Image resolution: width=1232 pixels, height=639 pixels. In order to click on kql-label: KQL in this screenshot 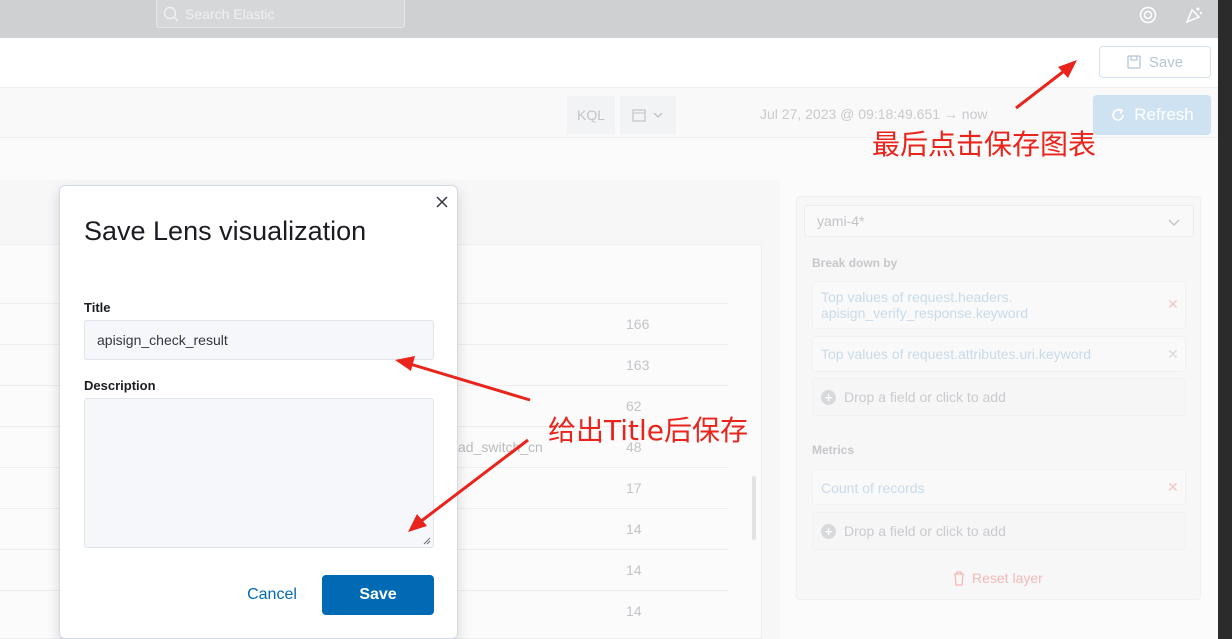, I will do `click(590, 115)`.